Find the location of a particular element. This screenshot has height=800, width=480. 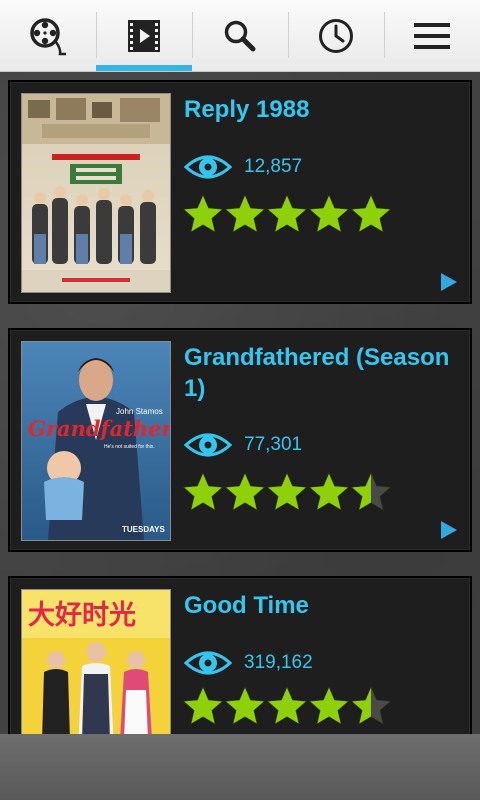

view-count-value: 12,857 is located at coordinates (273, 166).